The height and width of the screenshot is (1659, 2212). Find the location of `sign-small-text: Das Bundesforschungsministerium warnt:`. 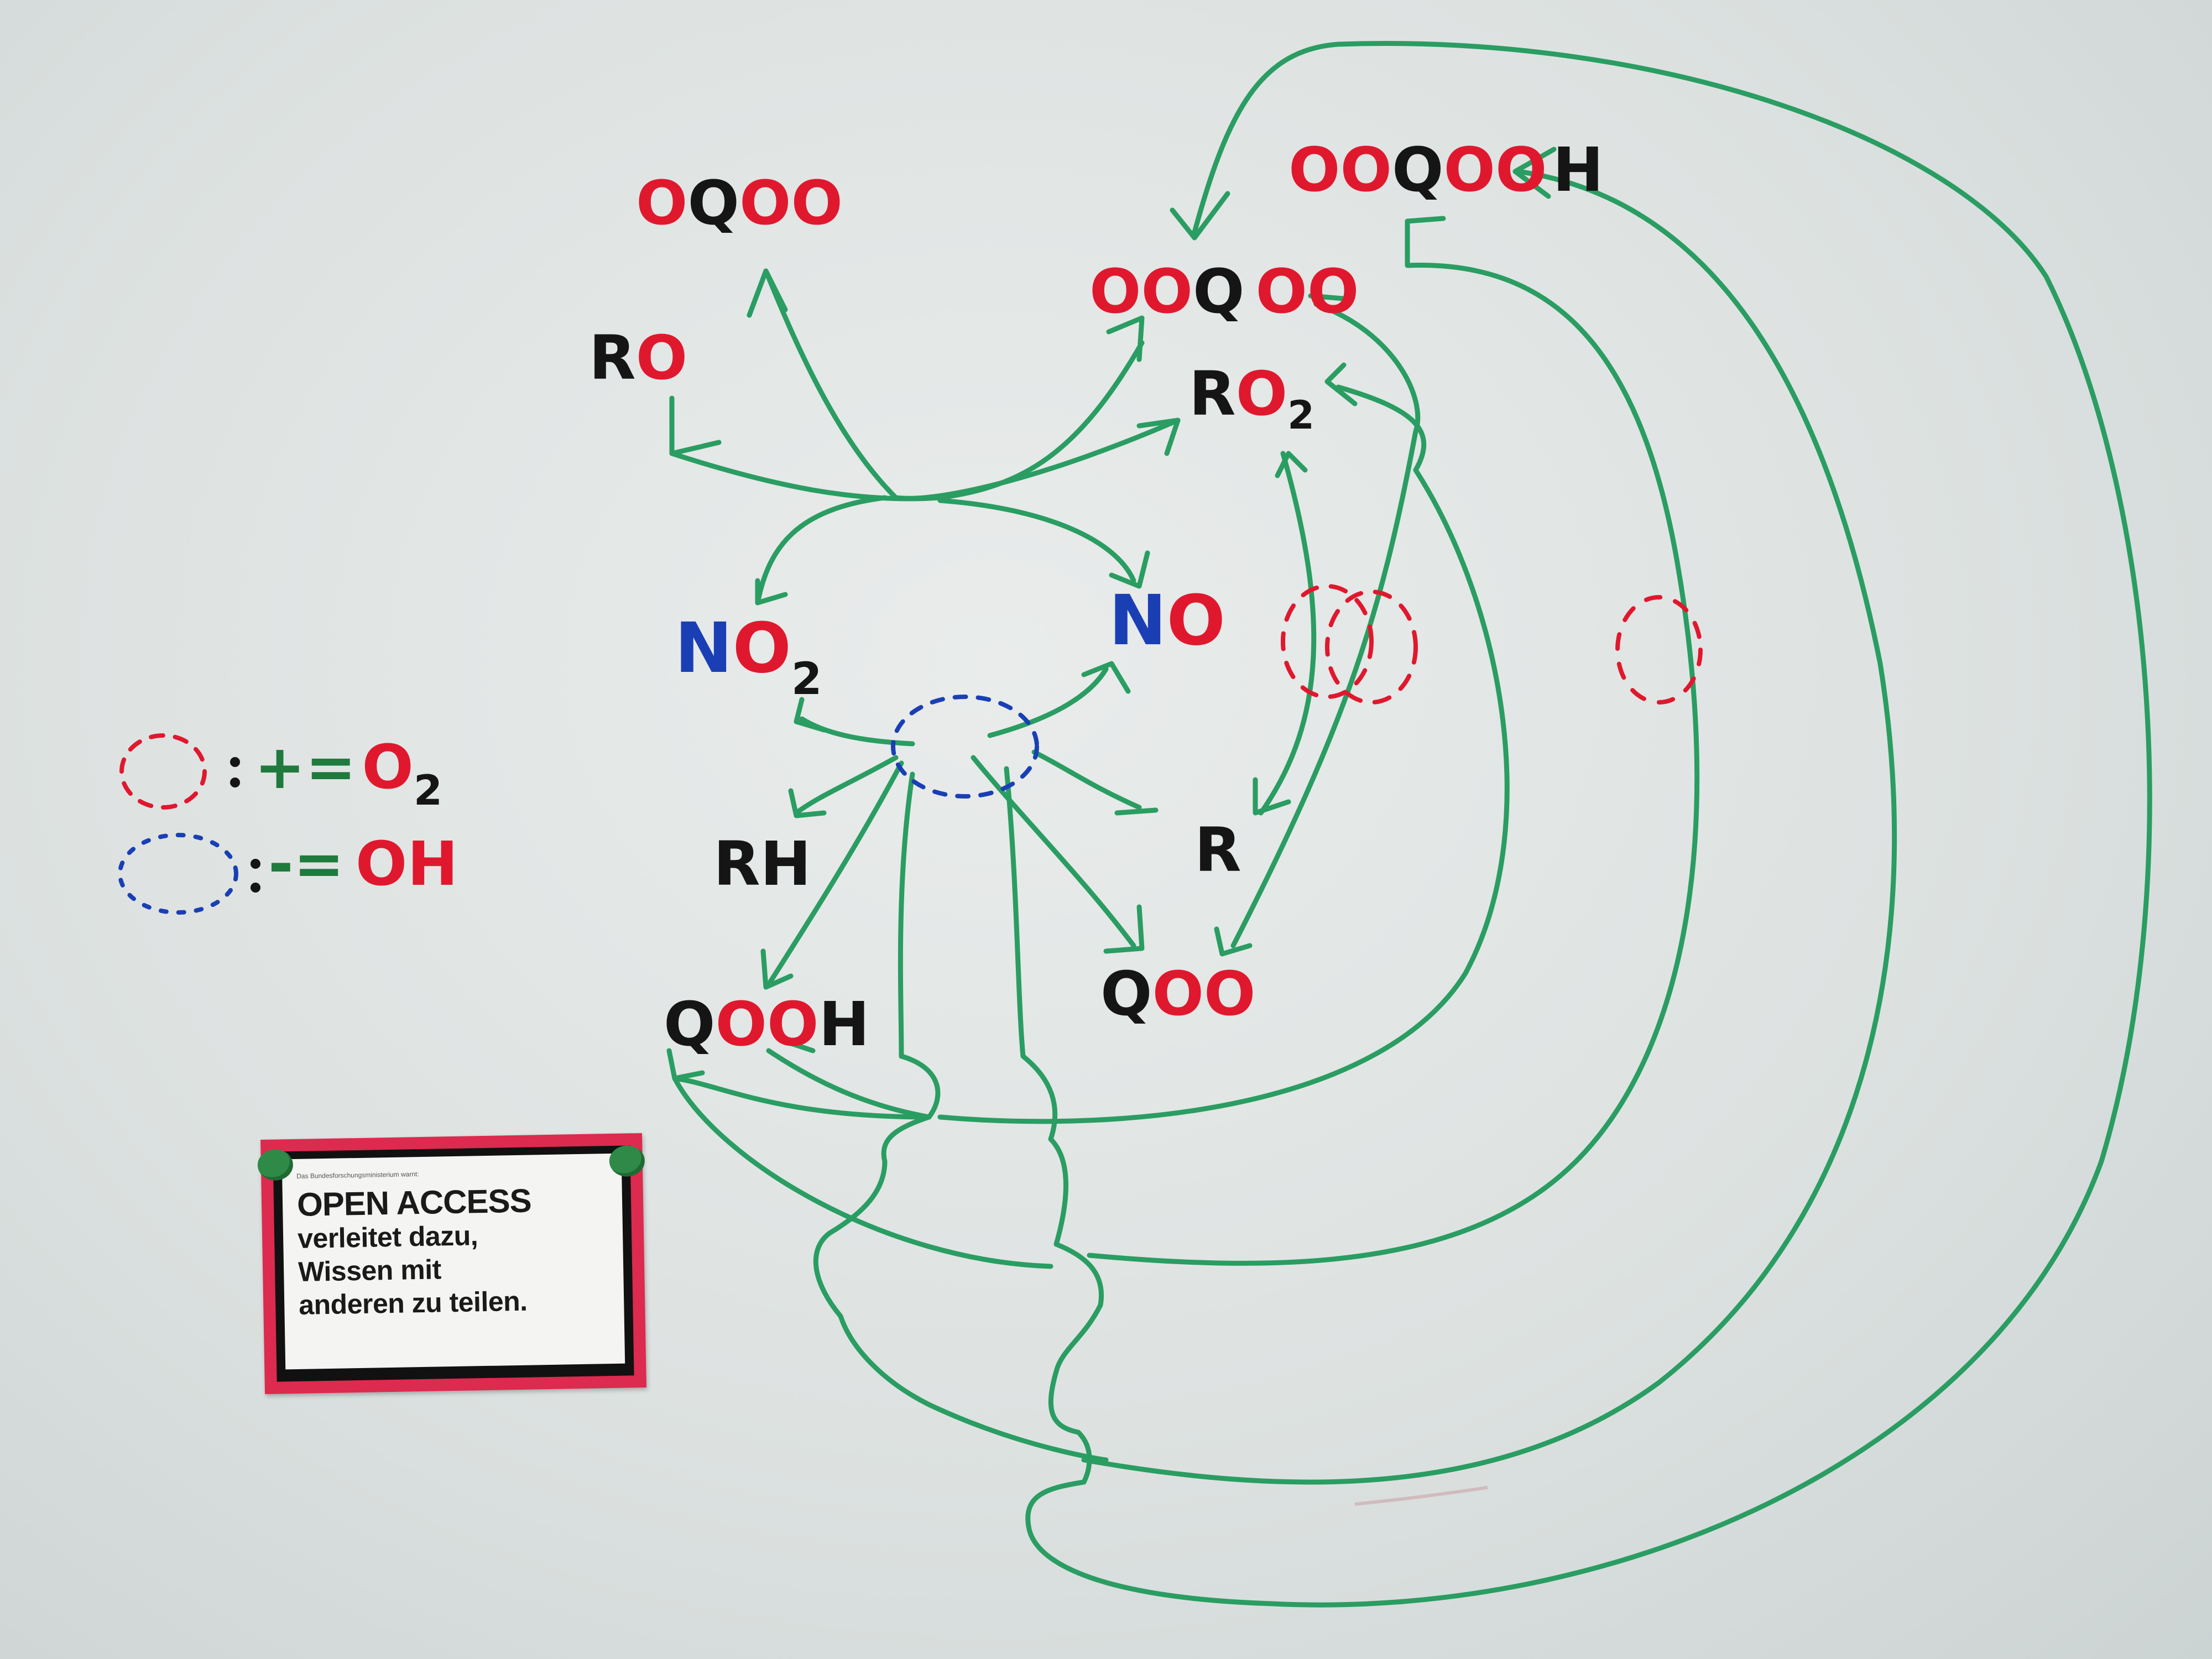

sign-small-text: Das Bundesforschungsministerium warnt: is located at coordinates (358, 1175).